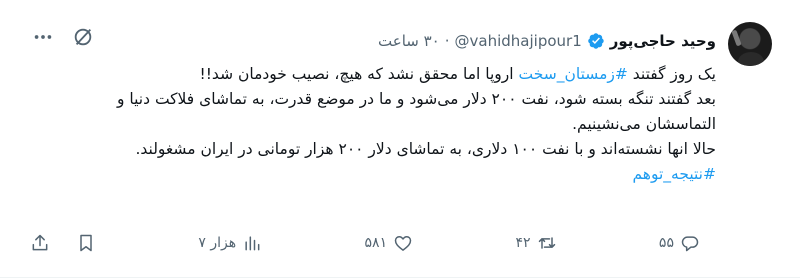  Describe the element at coordinates (376, 243) in the screenshot. I see `like-count: ۵۸۱` at that location.